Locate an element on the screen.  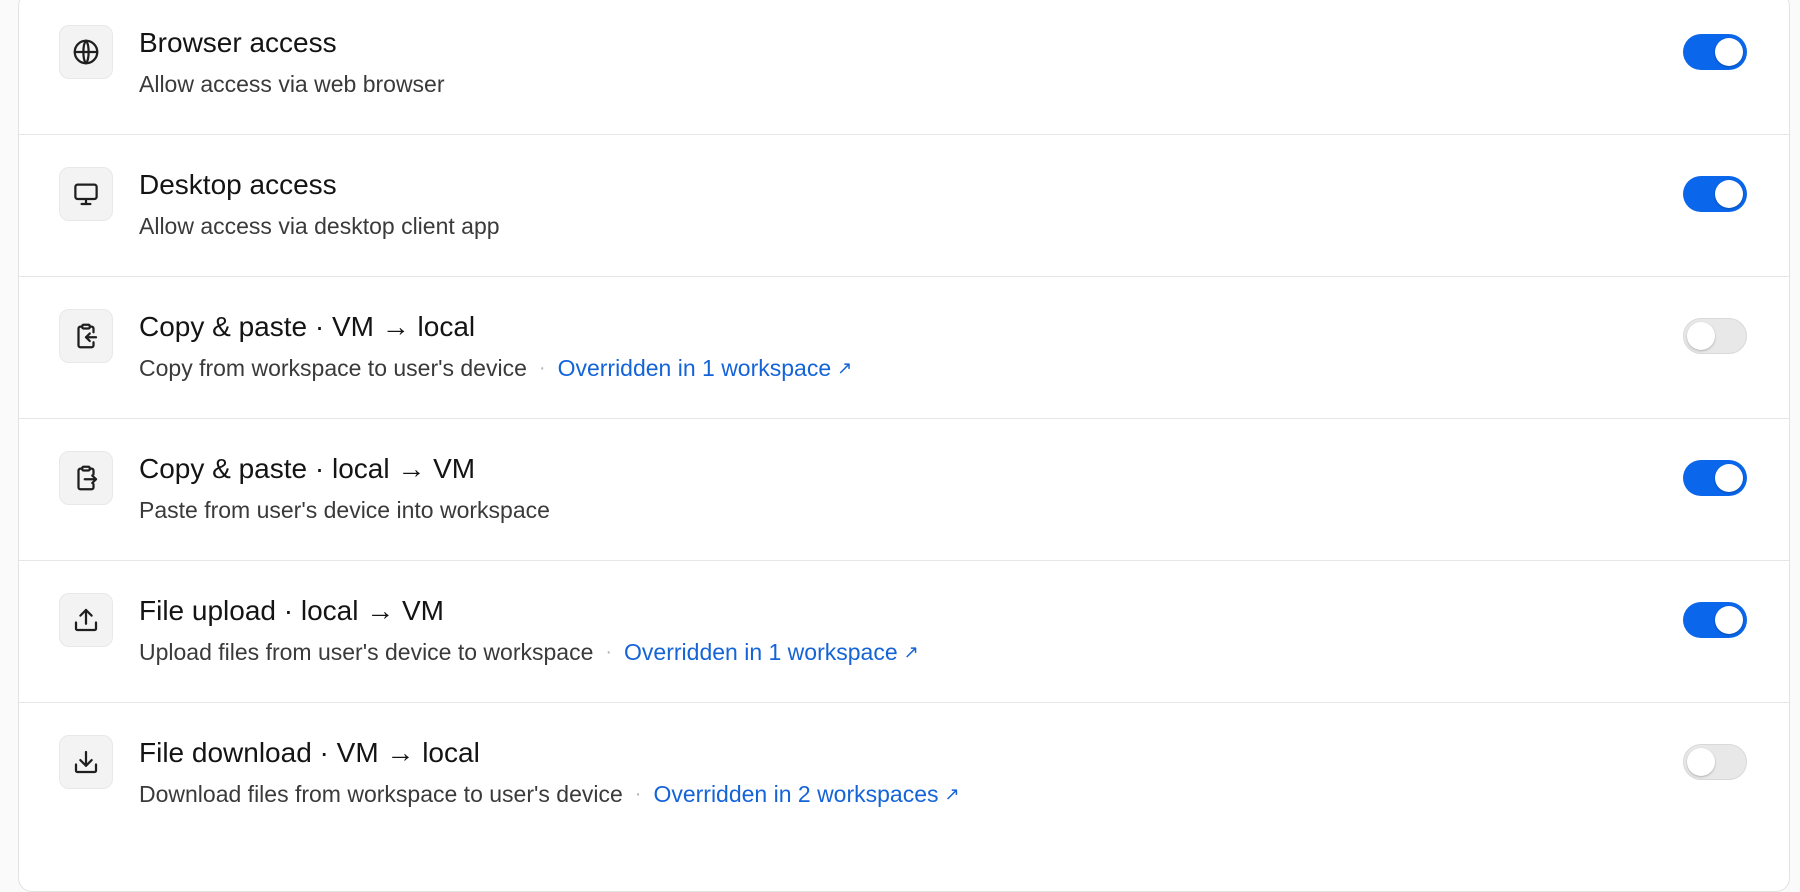
setting-description-line: Paste from user's device into workspace is located at coordinates (344, 510).